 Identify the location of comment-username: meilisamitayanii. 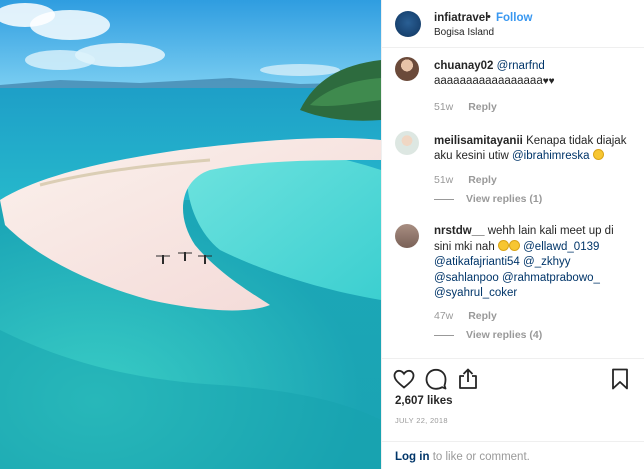
(478, 141).